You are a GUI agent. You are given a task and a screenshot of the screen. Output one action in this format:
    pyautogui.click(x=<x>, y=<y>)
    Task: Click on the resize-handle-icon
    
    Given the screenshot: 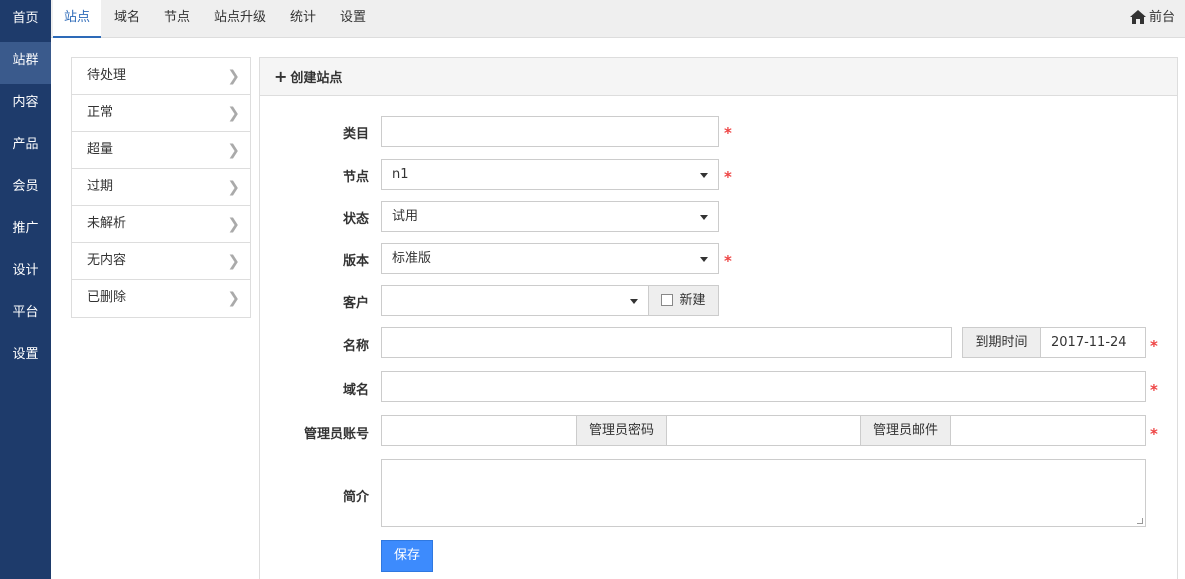 What is the action you would take?
    pyautogui.click(x=1140, y=521)
    